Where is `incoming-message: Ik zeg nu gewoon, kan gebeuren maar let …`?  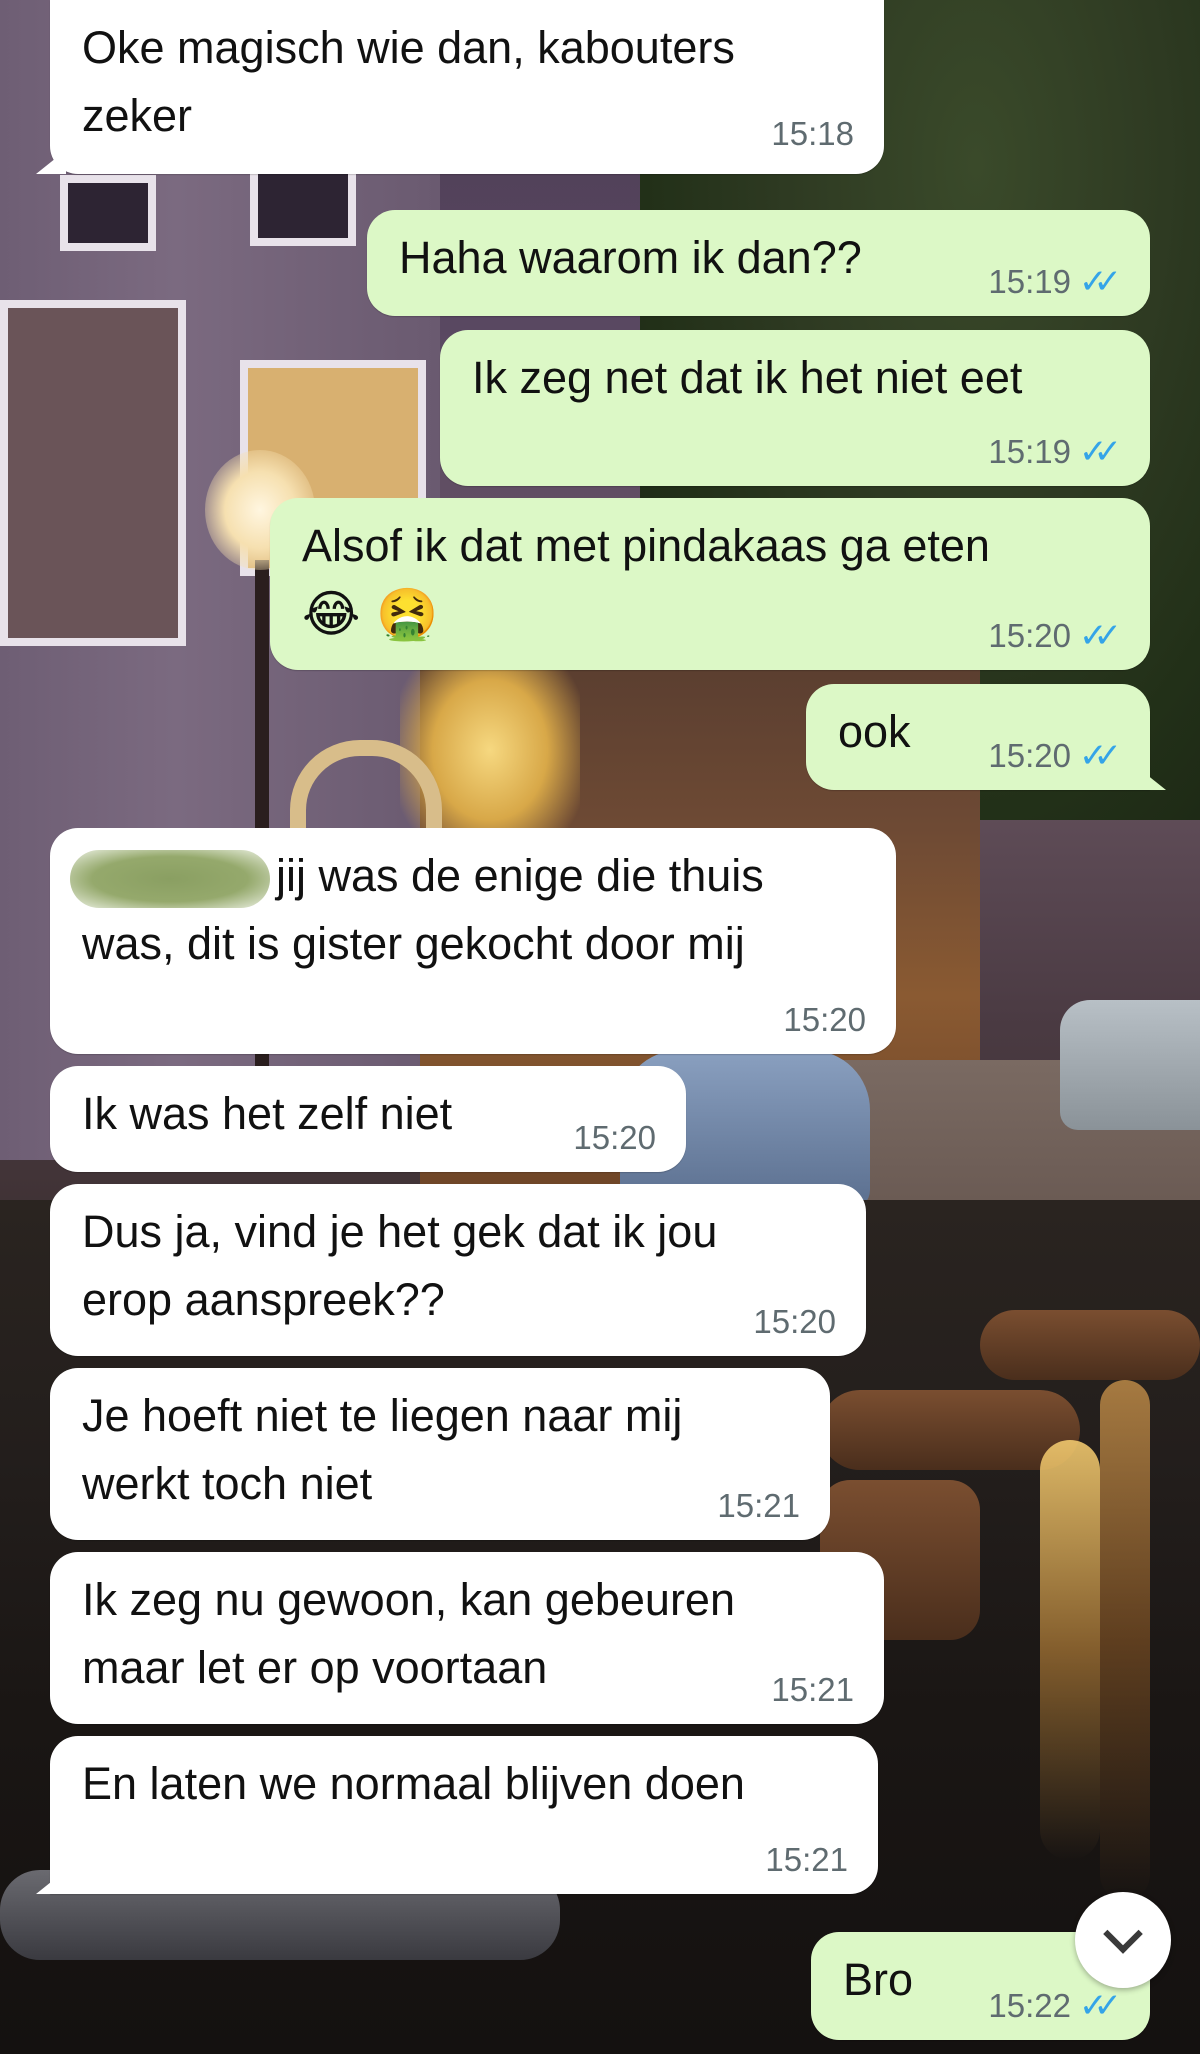 incoming-message: Ik zeg nu gewoon, kan gebeuren maar let … is located at coordinates (467, 1638).